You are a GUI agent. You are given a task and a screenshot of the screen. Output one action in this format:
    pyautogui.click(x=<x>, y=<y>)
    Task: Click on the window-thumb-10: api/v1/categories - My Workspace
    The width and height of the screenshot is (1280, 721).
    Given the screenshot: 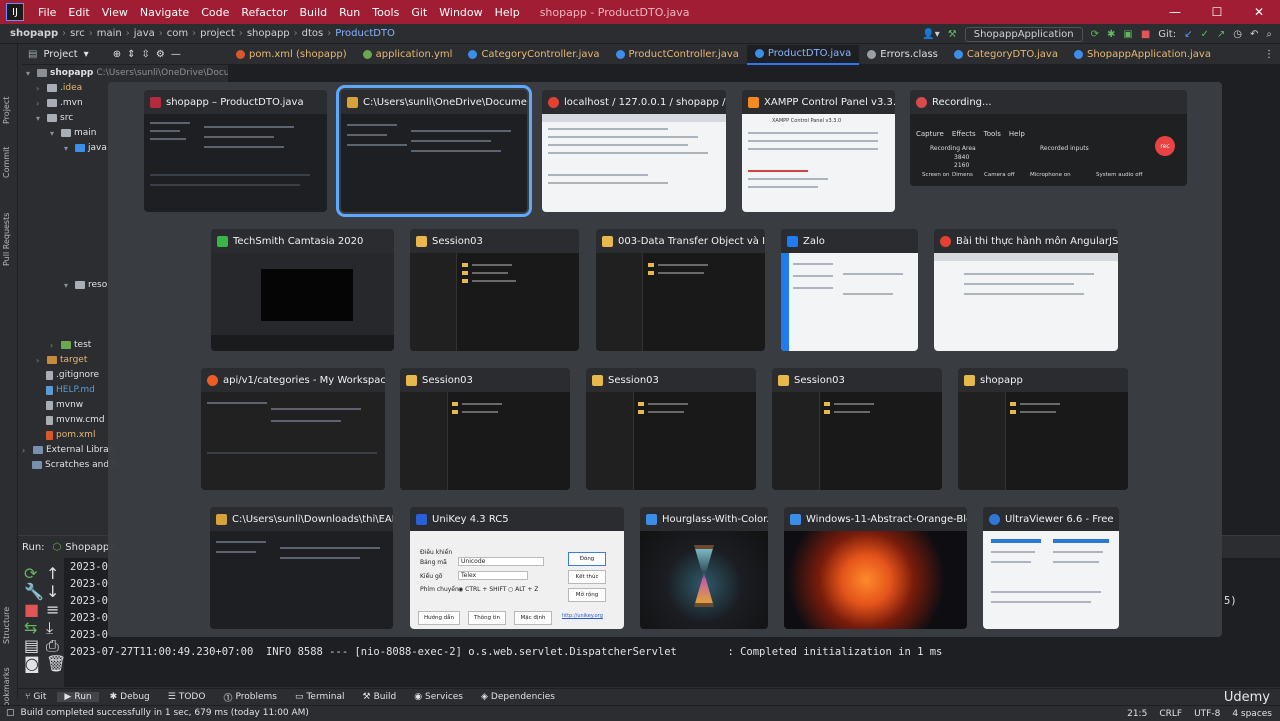 What is the action you would take?
    pyautogui.click(x=293, y=429)
    